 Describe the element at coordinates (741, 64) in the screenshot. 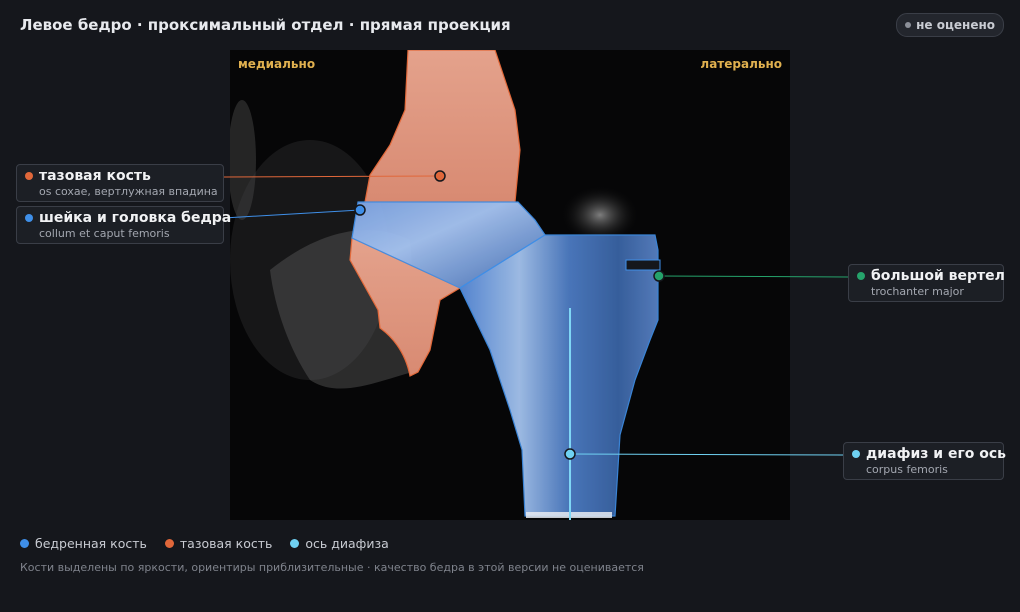

I see `lateral-orientation-label: латерально` at that location.